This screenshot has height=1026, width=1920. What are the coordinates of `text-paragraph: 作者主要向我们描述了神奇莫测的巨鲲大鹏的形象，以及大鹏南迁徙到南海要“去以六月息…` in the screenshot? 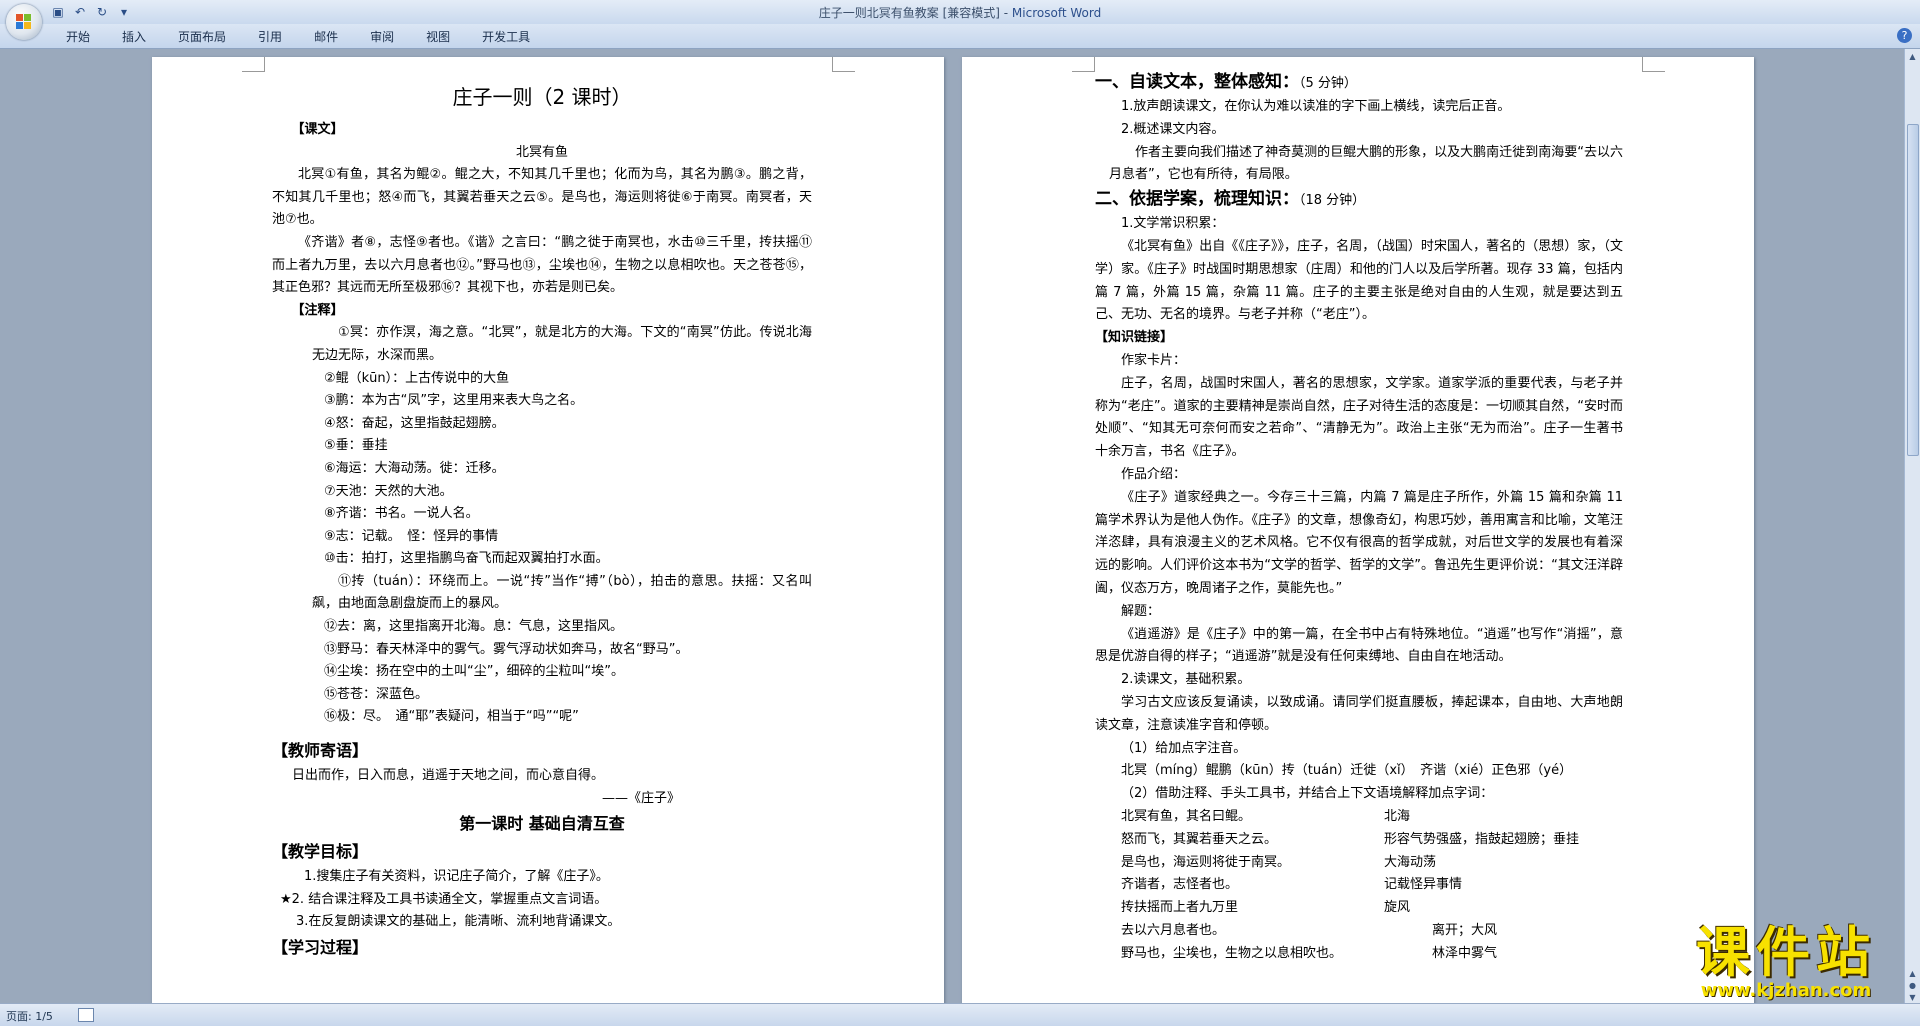 It's located at (1366, 163).